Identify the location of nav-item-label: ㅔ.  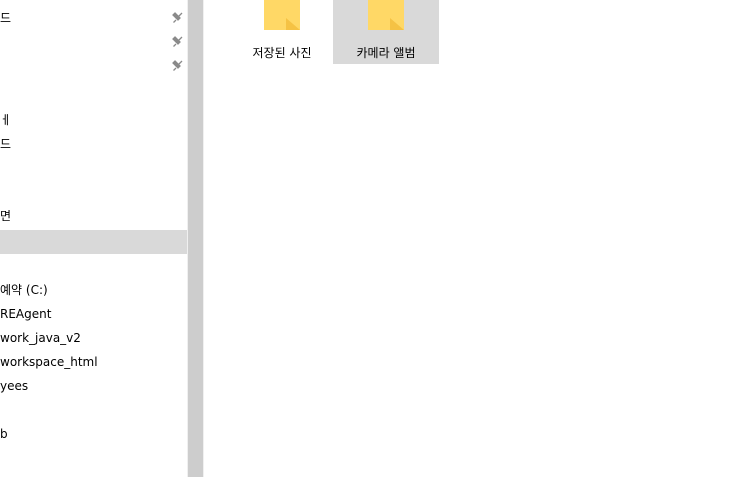
(6, 120).